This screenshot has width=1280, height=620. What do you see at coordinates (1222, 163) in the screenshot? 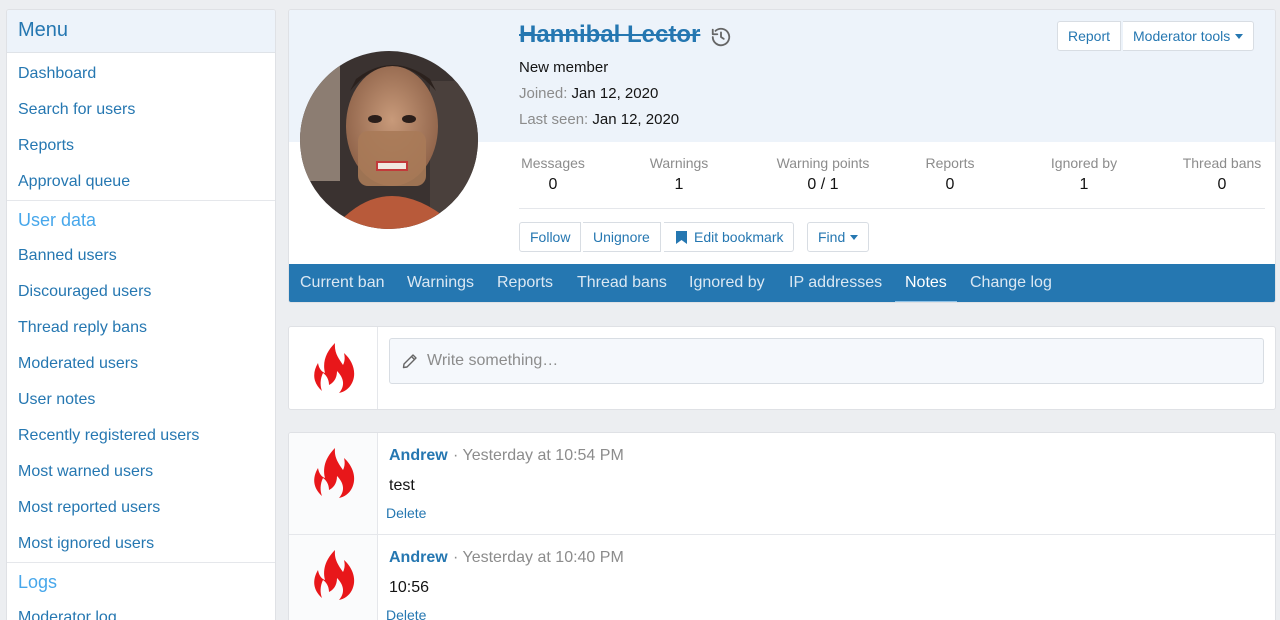
I see `stat-label: Thread bans` at bounding box center [1222, 163].